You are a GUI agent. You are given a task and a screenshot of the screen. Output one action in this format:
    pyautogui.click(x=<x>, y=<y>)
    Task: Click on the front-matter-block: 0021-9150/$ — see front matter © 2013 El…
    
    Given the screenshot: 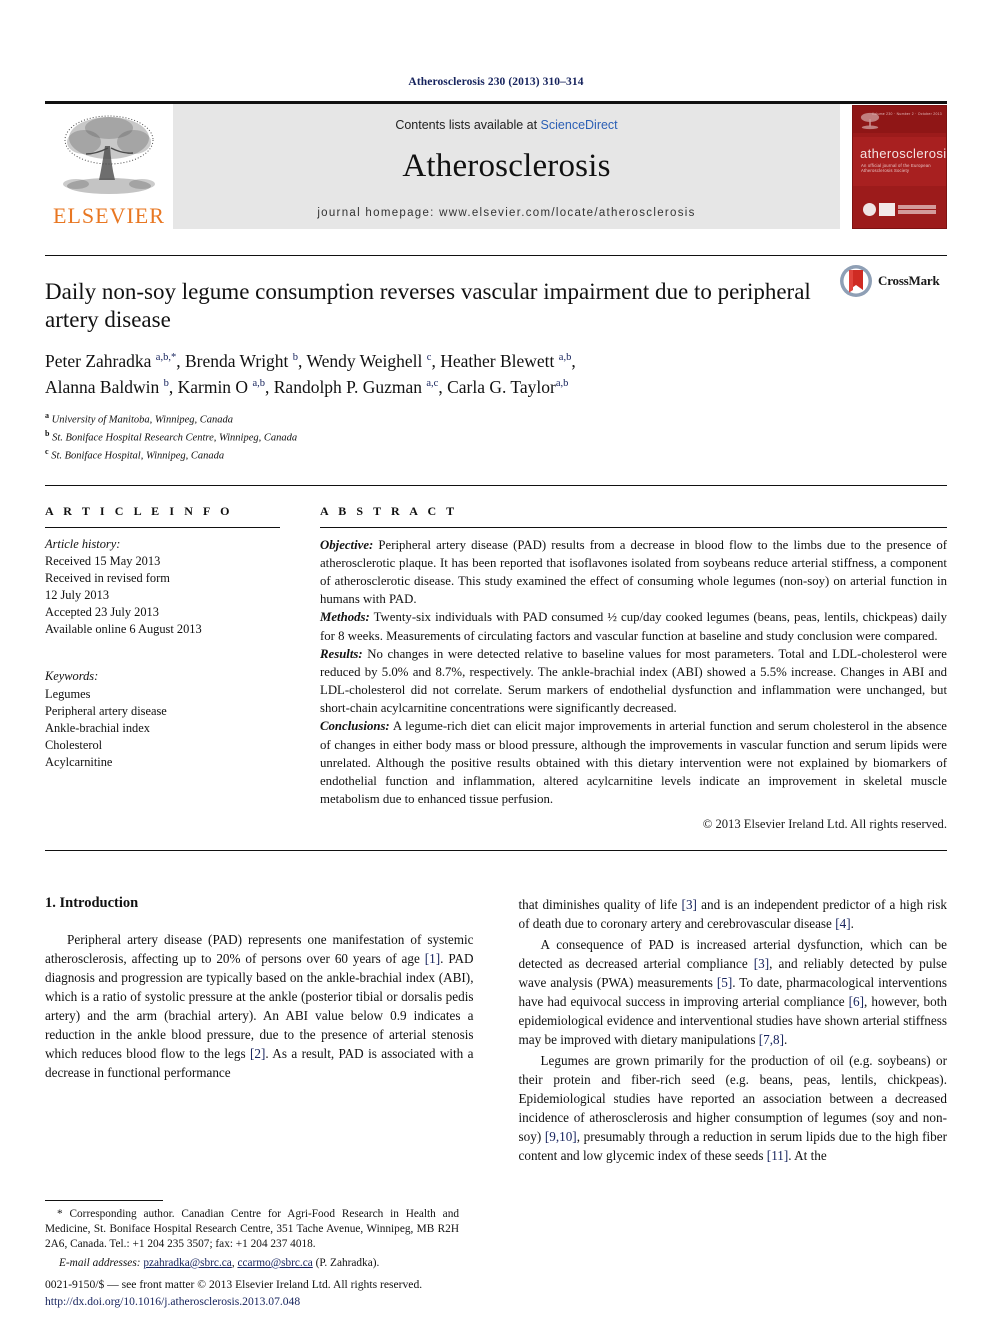 What is the action you would take?
    pyautogui.click(x=280, y=1293)
    